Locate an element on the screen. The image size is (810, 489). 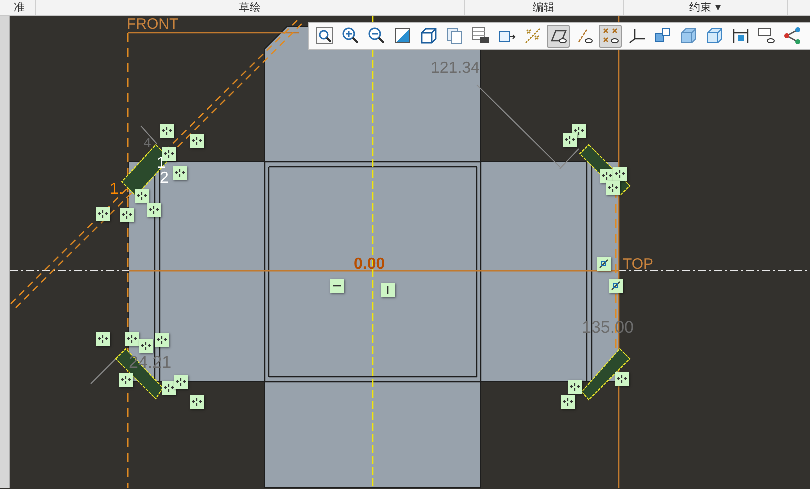
label-eye-icon is located at coordinates (766, 36).